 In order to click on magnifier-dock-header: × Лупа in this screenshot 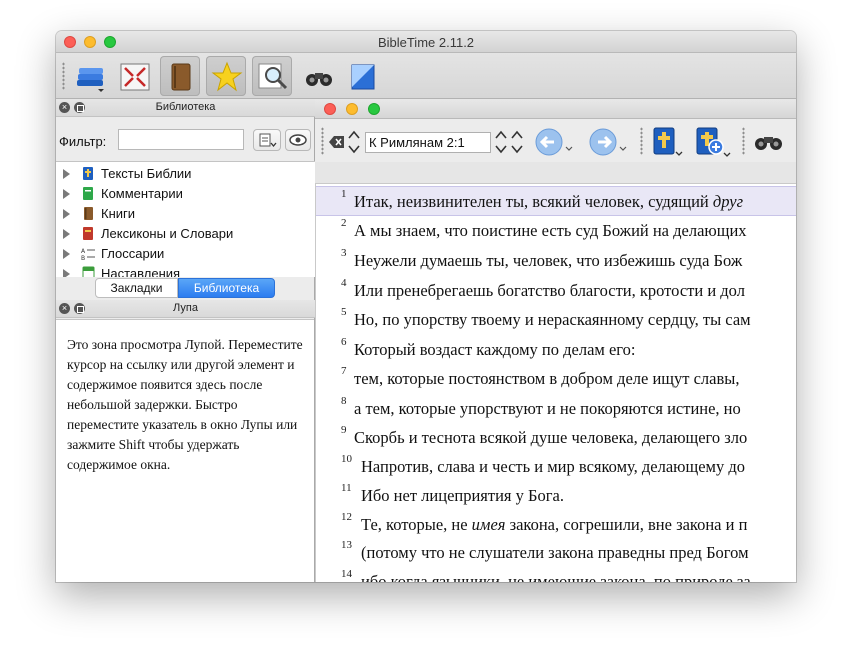, I will do `click(185, 309)`.